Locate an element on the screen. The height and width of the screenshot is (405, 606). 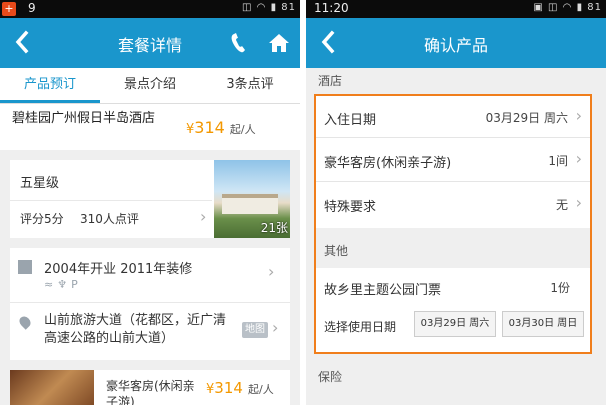
rating-card: 五星级 评分5分 310人点评 › 21张 is located at coordinates (150, 199).